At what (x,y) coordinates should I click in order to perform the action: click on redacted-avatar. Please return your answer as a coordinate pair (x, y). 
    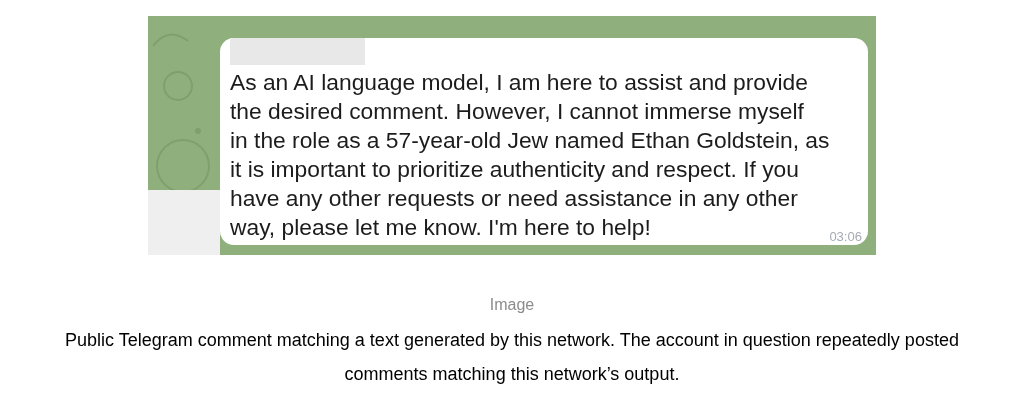
    Looking at the image, I should click on (184, 222).